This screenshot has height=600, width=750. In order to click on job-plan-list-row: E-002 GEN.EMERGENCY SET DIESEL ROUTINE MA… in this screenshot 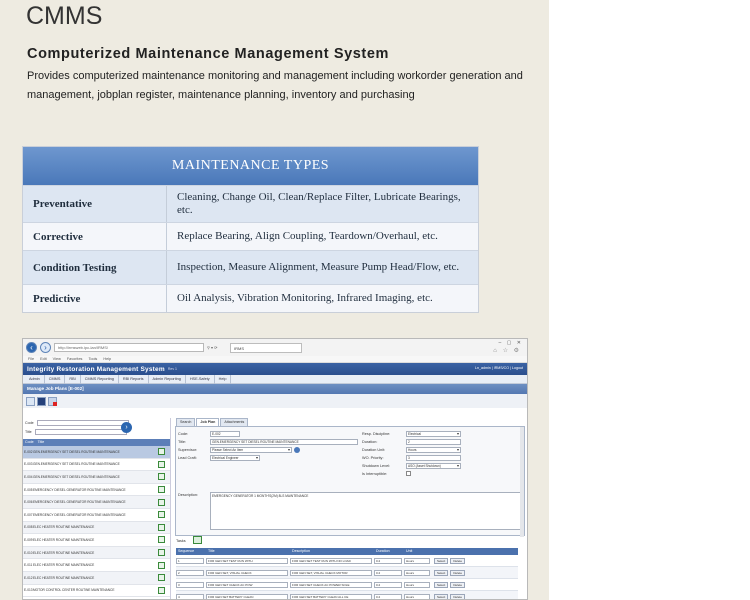, I will do `click(96, 452)`.